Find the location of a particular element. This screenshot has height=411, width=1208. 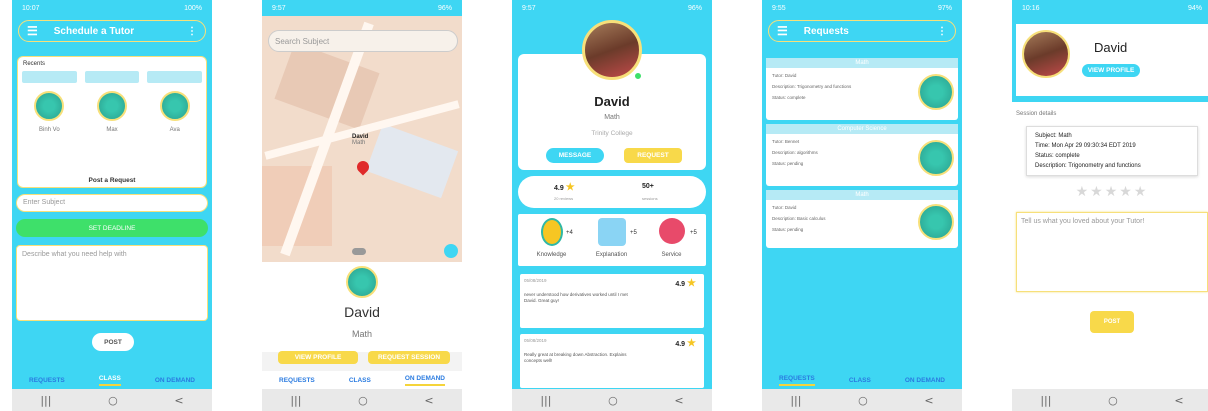

app-bar: ☰ Requests ⋮ is located at coordinates (862, 31).